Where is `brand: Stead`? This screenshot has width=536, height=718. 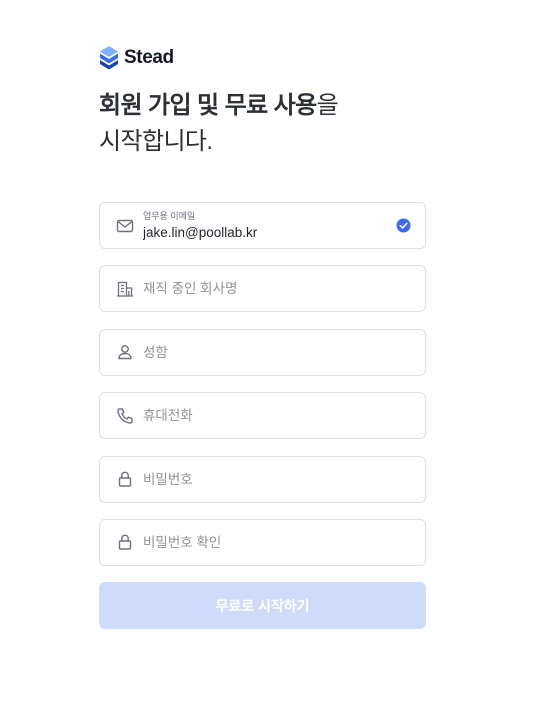
brand: Stead is located at coordinates (262, 58).